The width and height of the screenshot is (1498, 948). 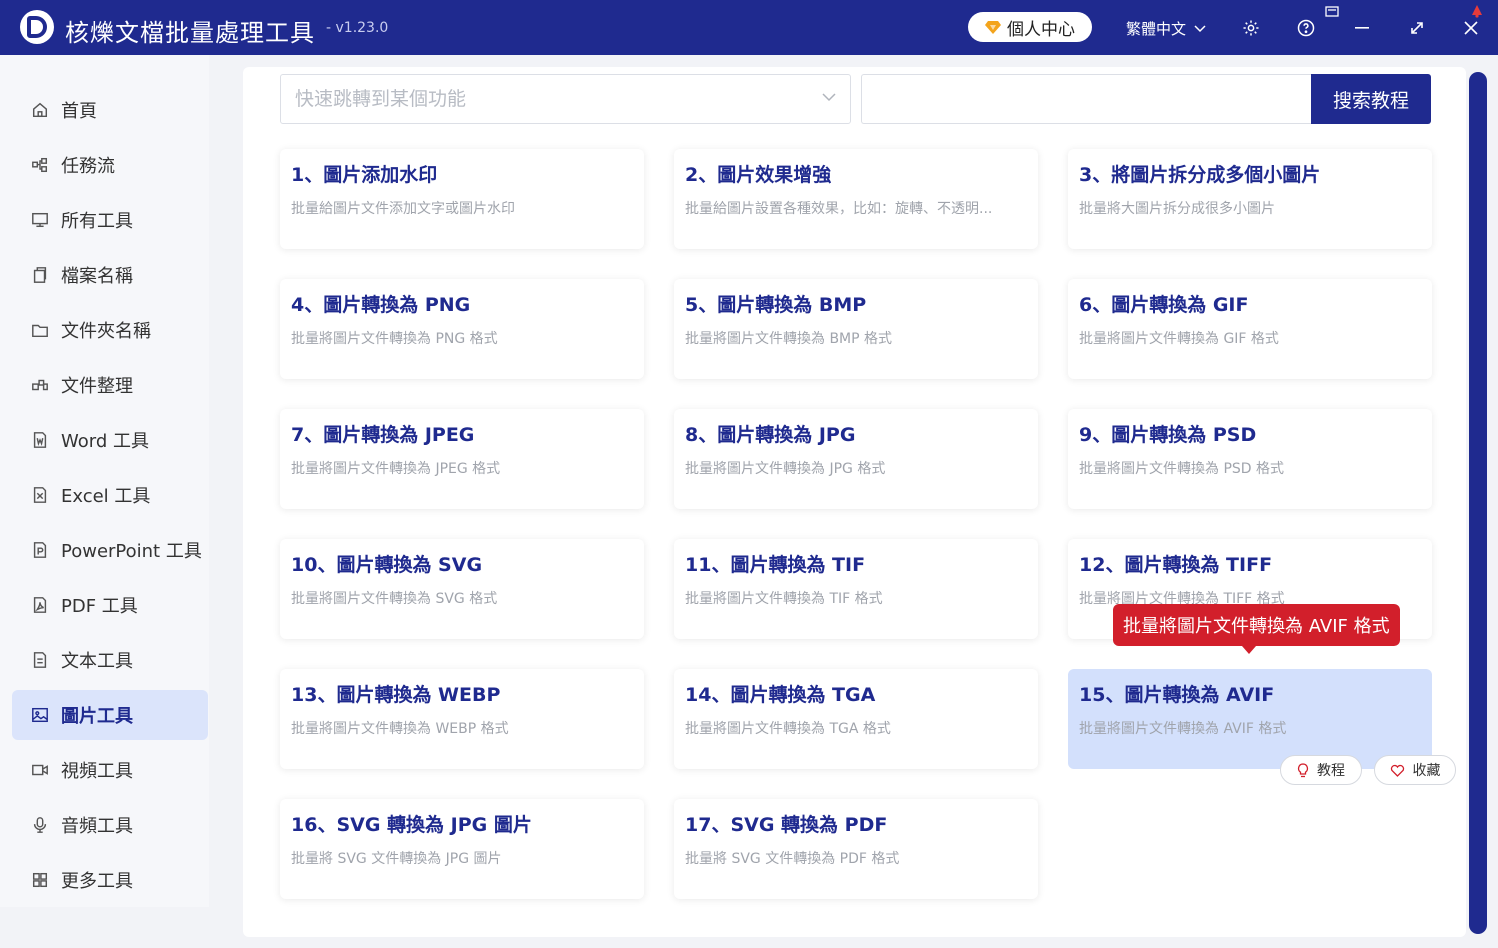 I want to click on tool-card-desc: 批量將 SVG 文件轉換為 JPG 圖片, so click(x=396, y=859).